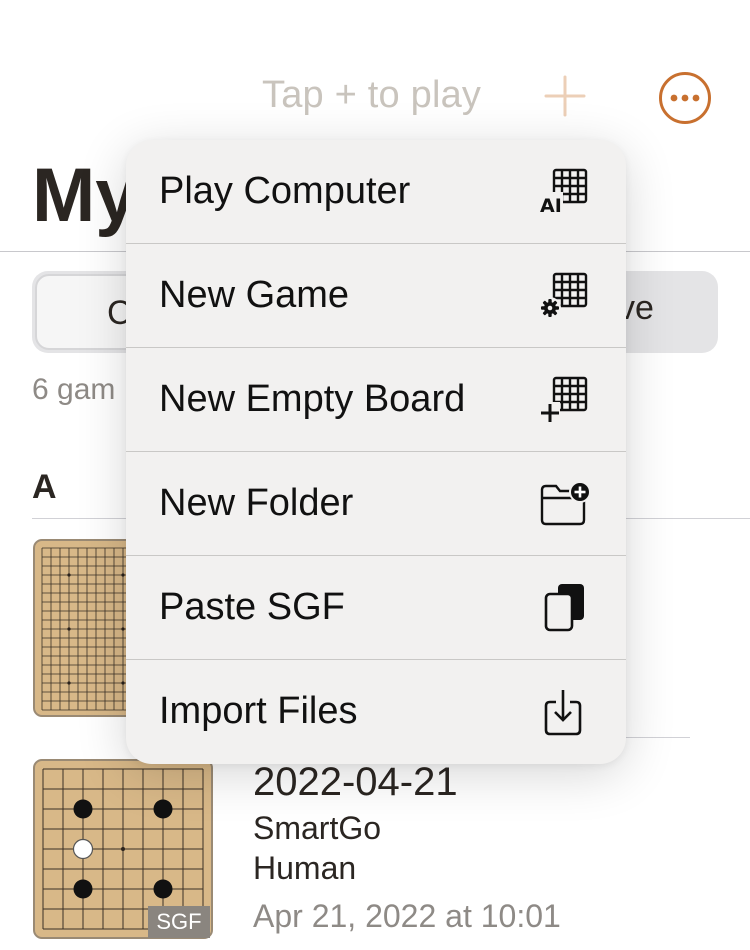  I want to click on menu-item-import-files: Import Files, so click(376, 712).